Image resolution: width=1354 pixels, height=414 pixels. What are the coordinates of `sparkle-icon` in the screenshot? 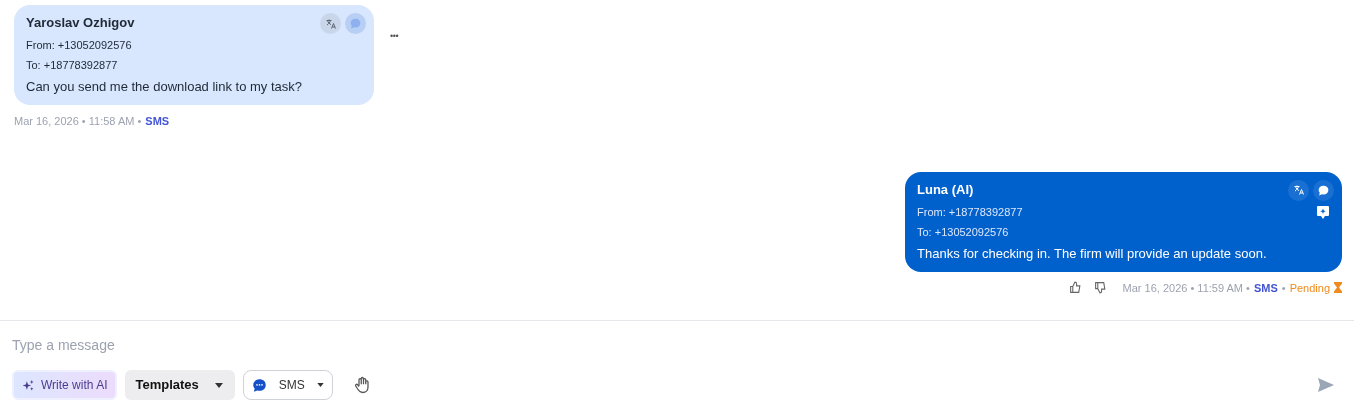 It's located at (28, 385).